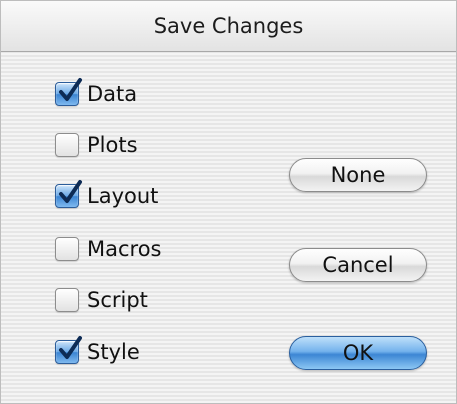 The height and width of the screenshot is (404, 457). Describe the element at coordinates (117, 300) in the screenshot. I see `script-label: Script` at that location.